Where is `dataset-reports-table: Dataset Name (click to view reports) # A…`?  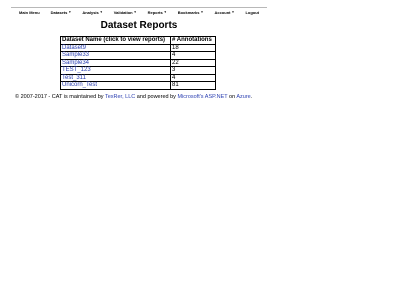
dataset-reports-table: Dataset Name (click to view reports) # A… is located at coordinates (138, 63).